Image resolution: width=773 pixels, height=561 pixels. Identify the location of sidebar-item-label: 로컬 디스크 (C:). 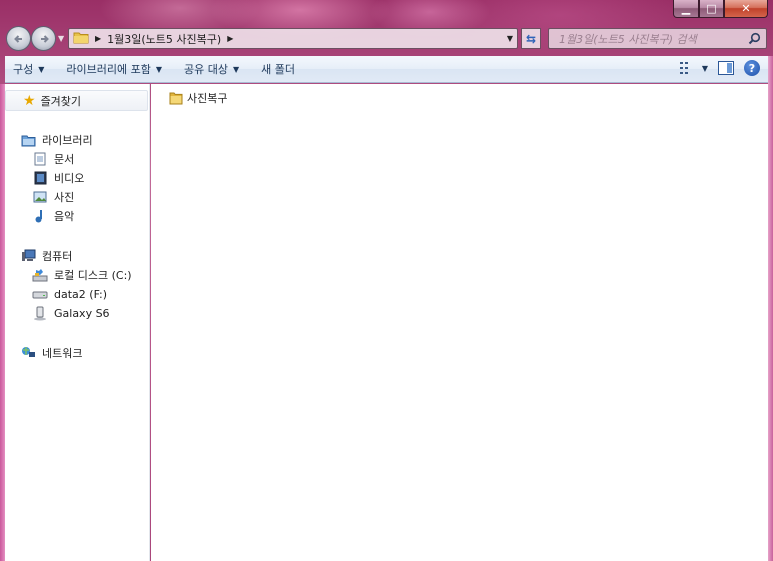
(93, 275).